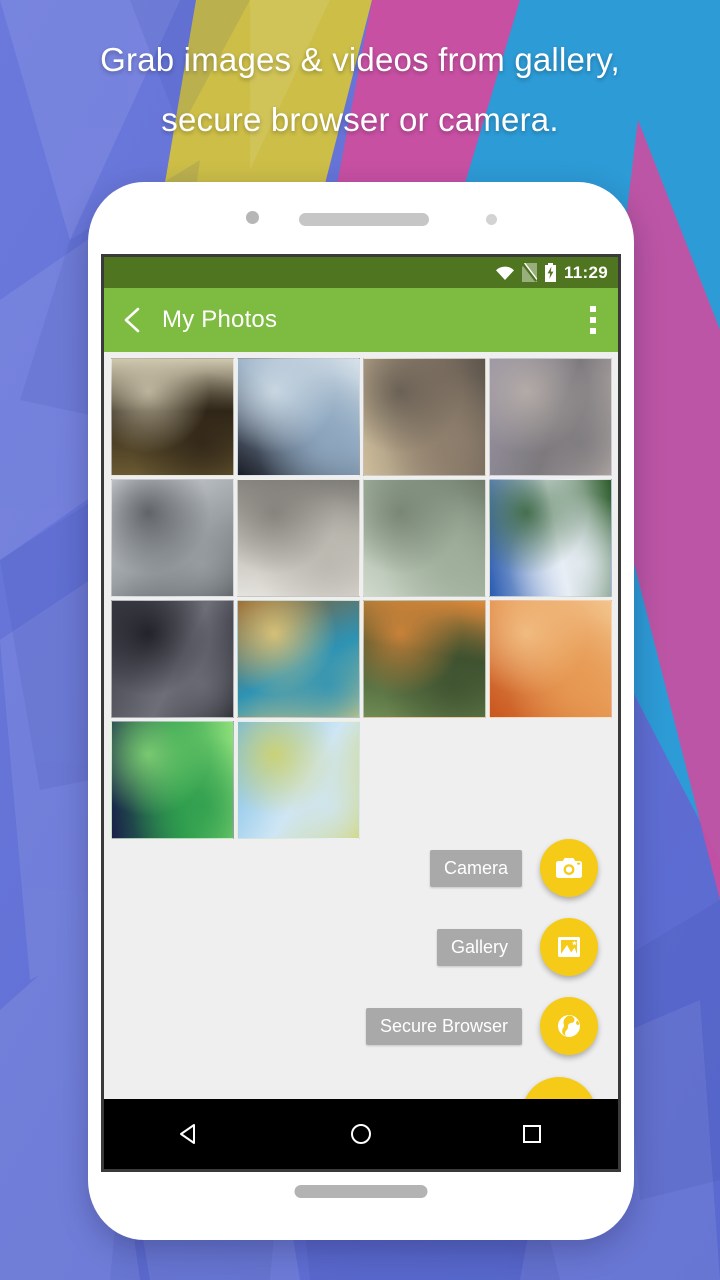 The image size is (720, 1280). Describe the element at coordinates (550, 272) in the screenshot. I see `battery-charging-icon` at that location.